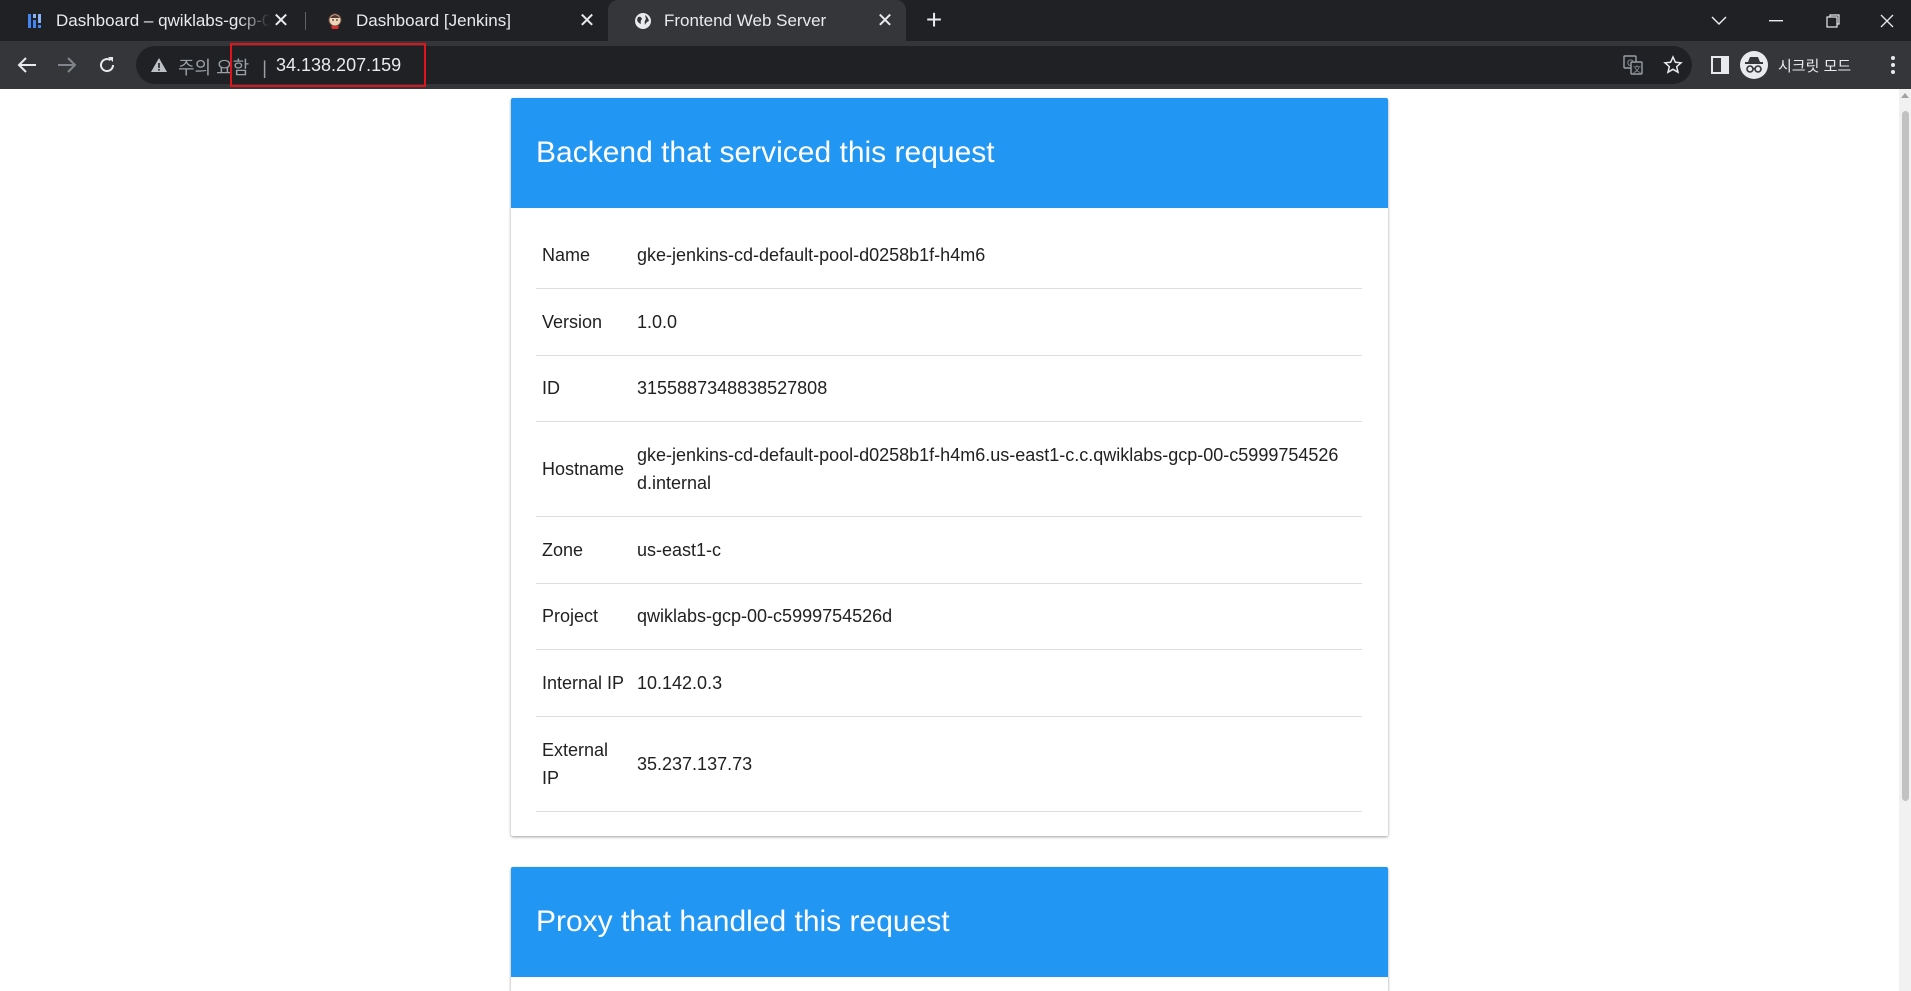  Describe the element at coordinates (1637, 69) in the screenshot. I see `svg-text: 文` at that location.